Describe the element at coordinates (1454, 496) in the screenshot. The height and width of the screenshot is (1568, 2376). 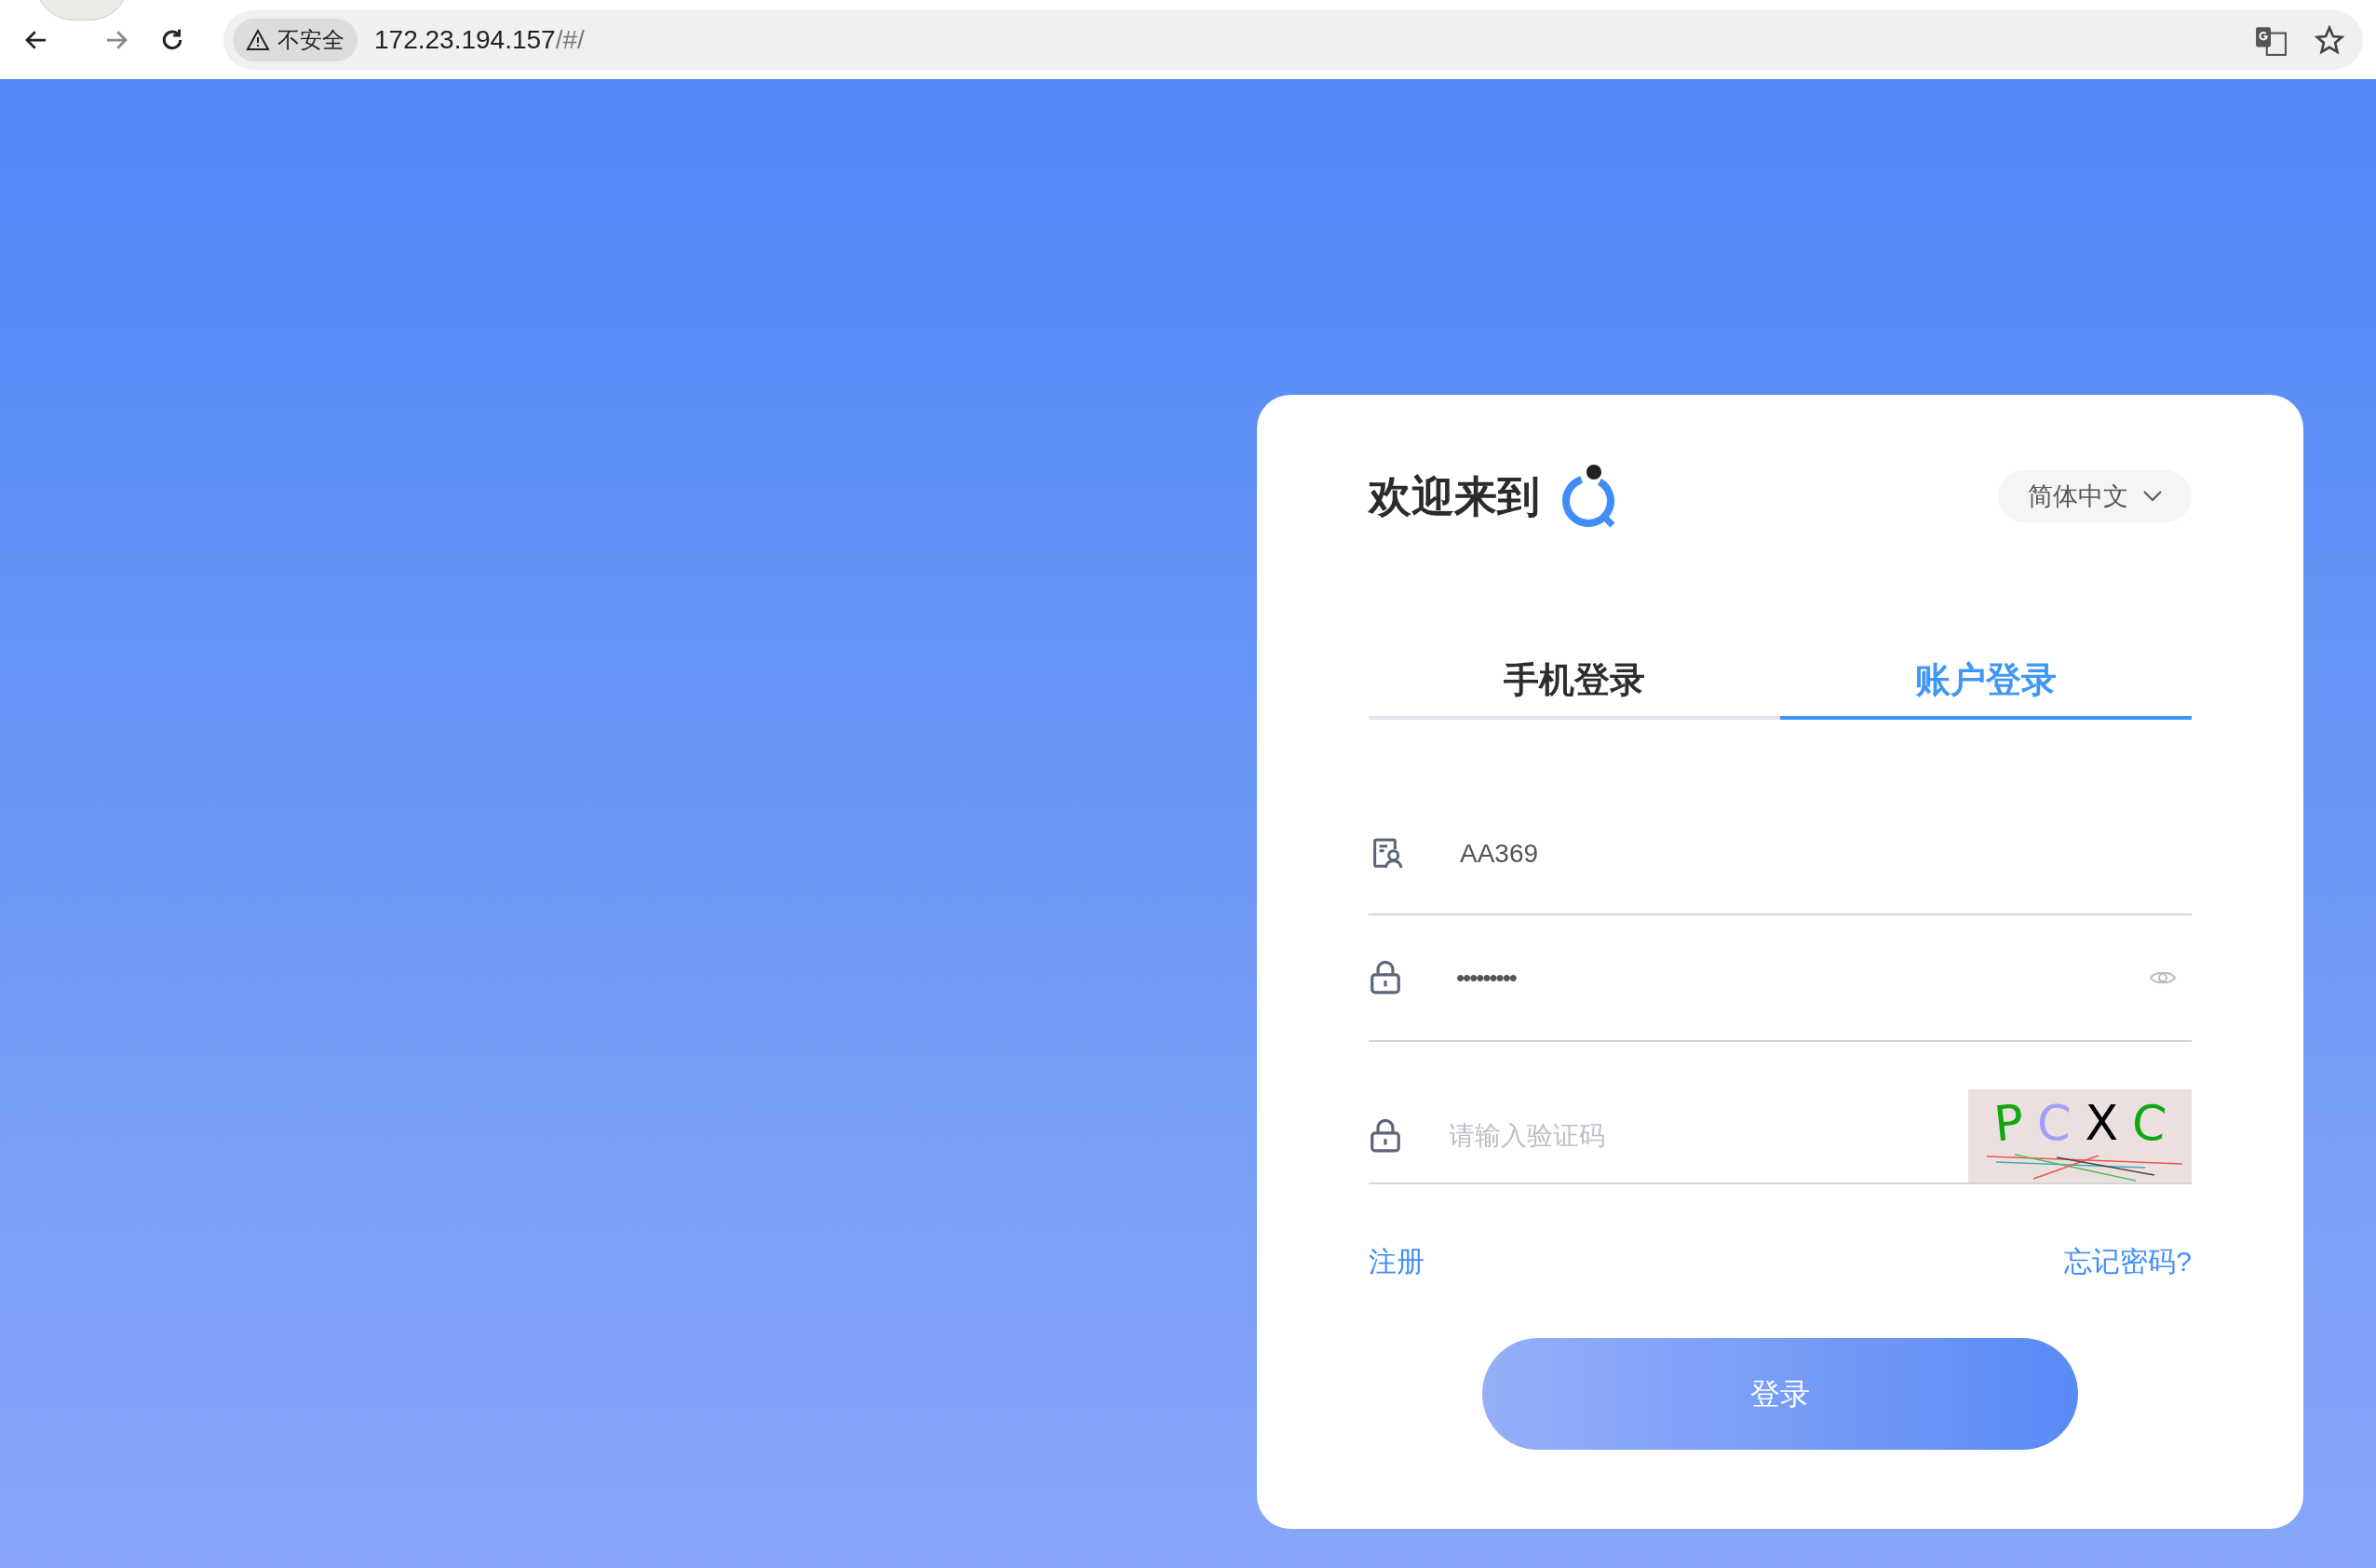
I see `welcome-title: 欢迎来到` at that location.